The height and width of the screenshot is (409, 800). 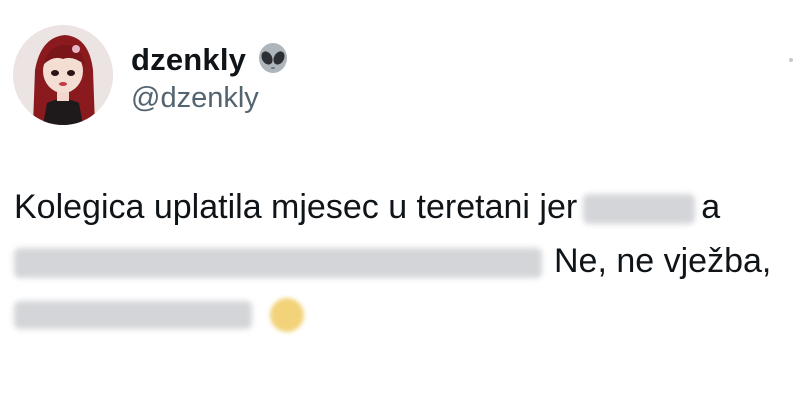 I want to click on dot-icon, so click(x=791, y=60).